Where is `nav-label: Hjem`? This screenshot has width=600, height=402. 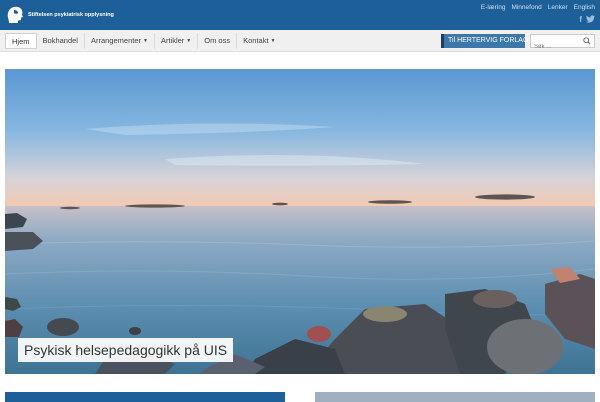
nav-label: Hjem is located at coordinates (21, 41).